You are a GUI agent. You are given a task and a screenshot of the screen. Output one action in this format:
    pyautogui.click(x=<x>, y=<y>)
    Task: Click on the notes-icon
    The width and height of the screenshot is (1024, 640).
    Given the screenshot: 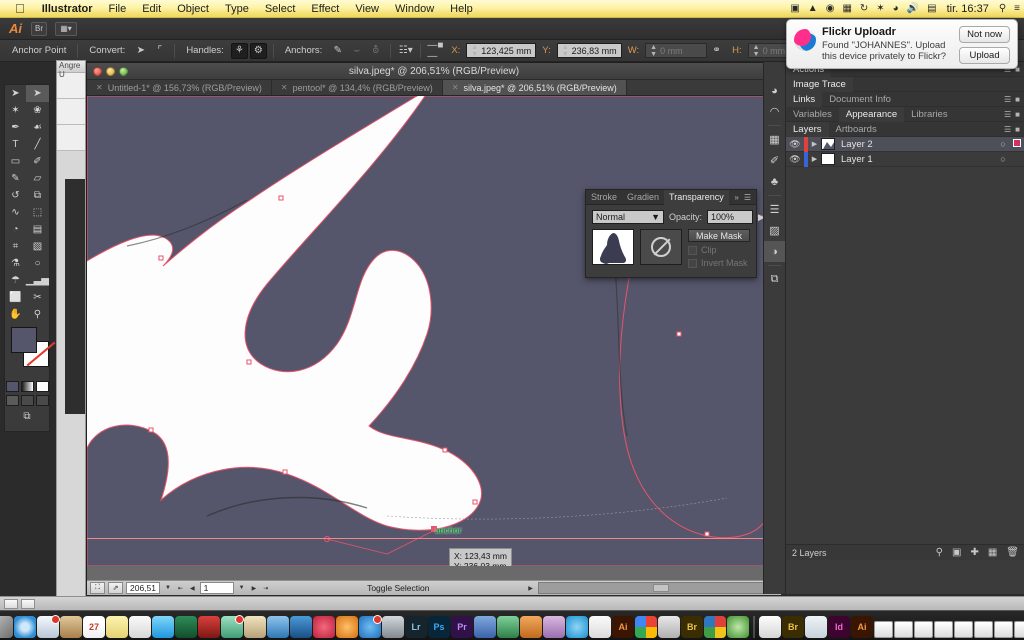 What is the action you would take?
    pyautogui.click(x=117, y=627)
    